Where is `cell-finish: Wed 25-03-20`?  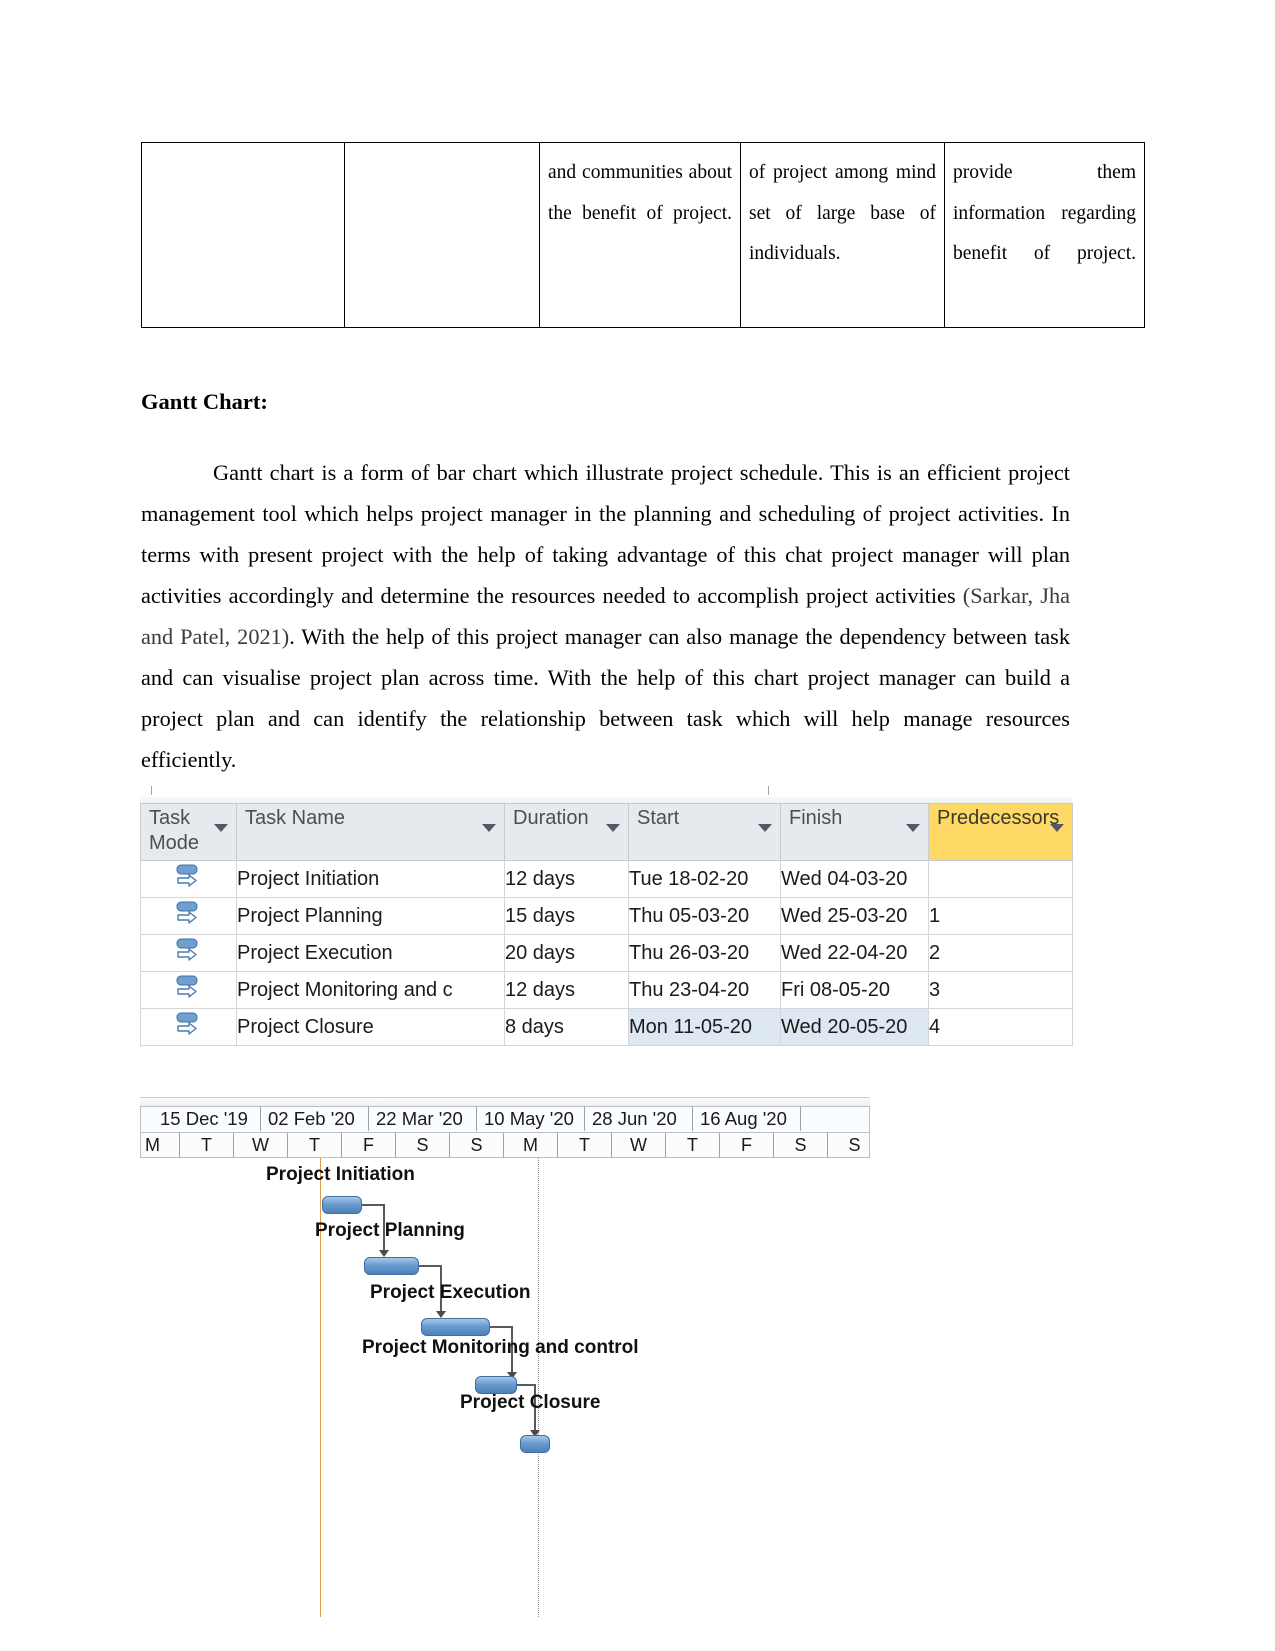 cell-finish: Wed 25-03-20 is located at coordinates (854, 916).